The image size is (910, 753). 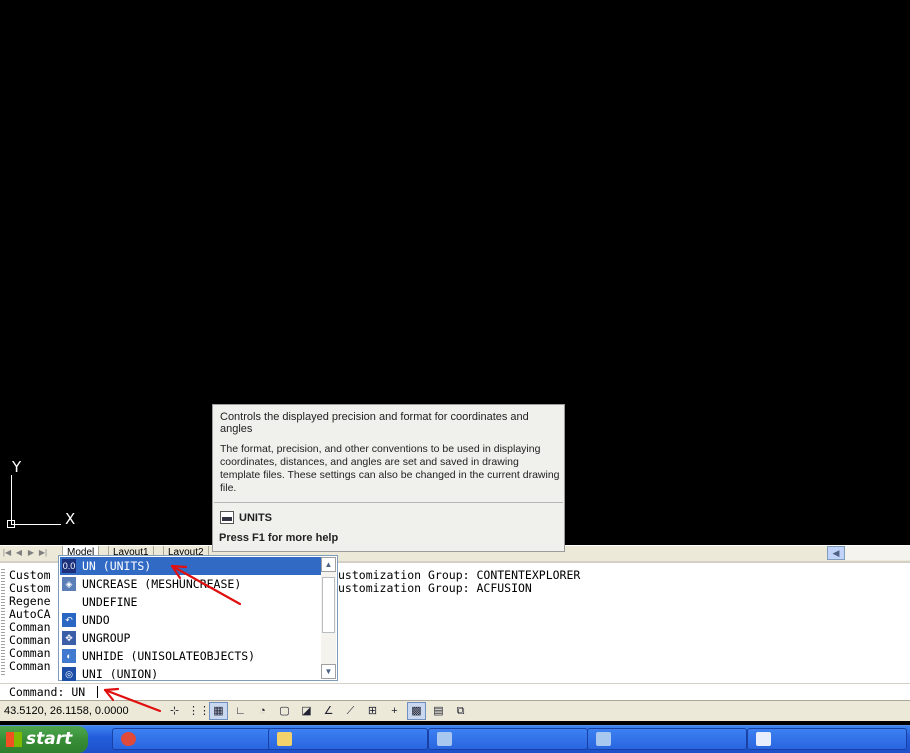 I want to click on command-line: Command: UN, so click(x=455, y=691).